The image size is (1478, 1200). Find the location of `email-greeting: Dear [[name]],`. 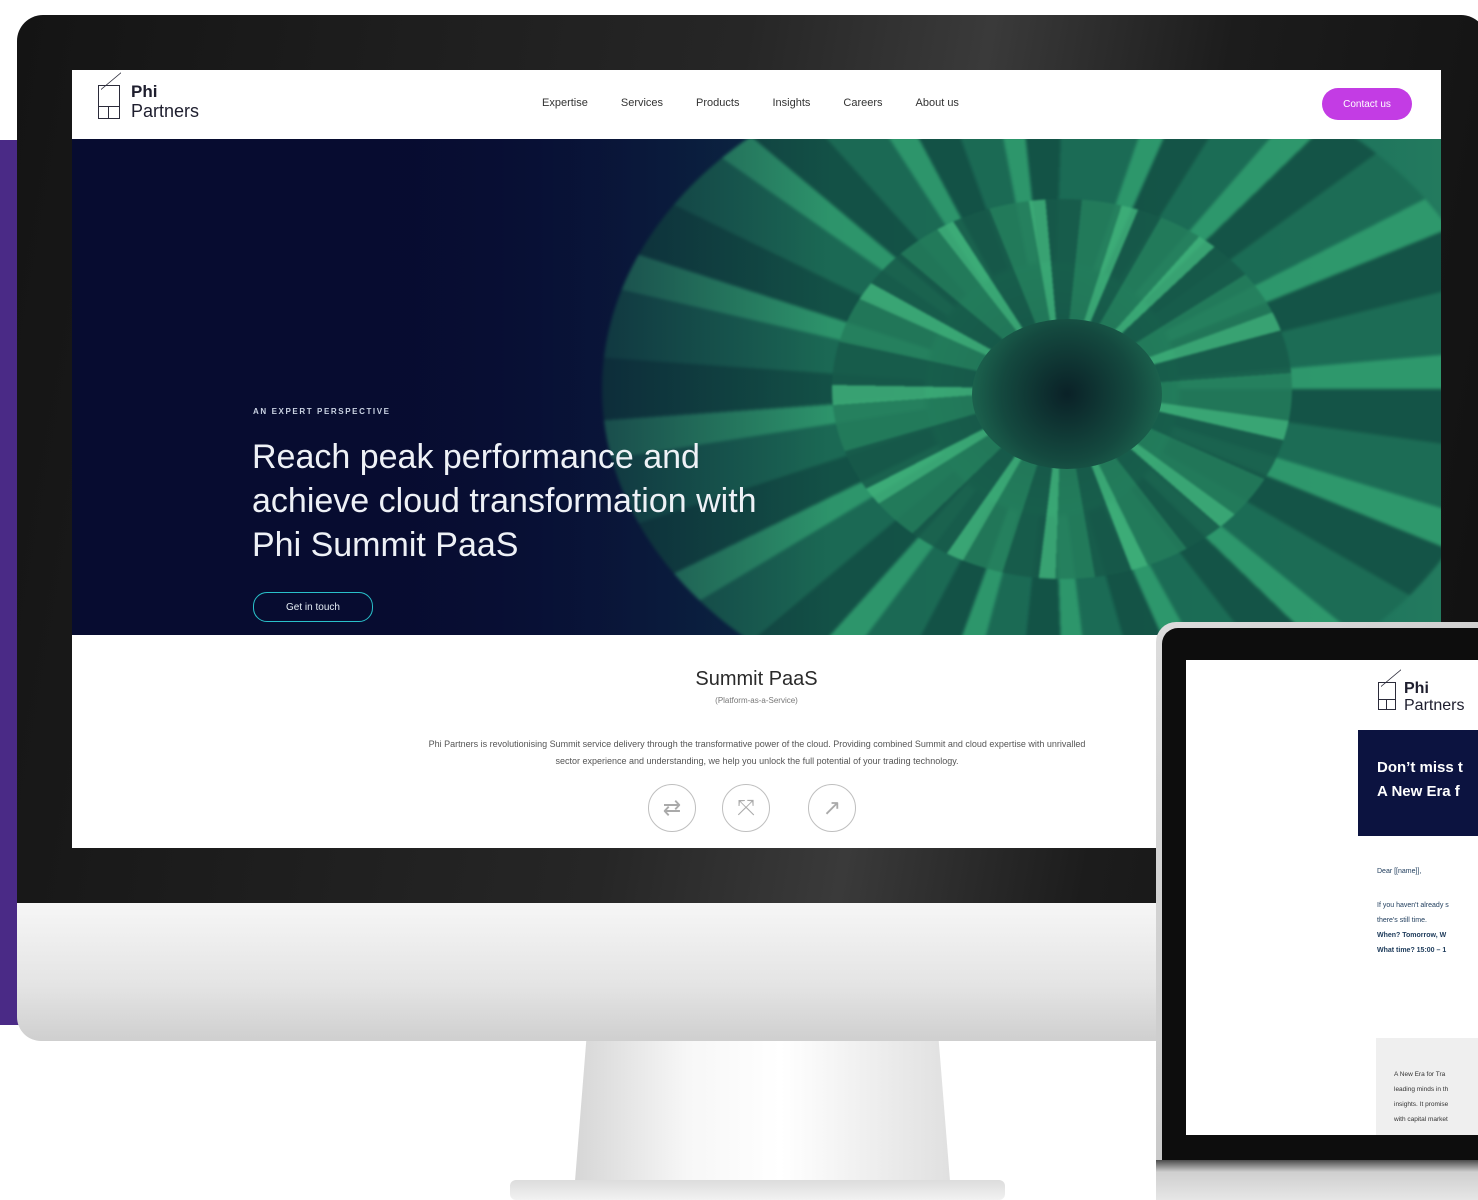

email-greeting: Dear [[name]], is located at coordinates (1399, 871).